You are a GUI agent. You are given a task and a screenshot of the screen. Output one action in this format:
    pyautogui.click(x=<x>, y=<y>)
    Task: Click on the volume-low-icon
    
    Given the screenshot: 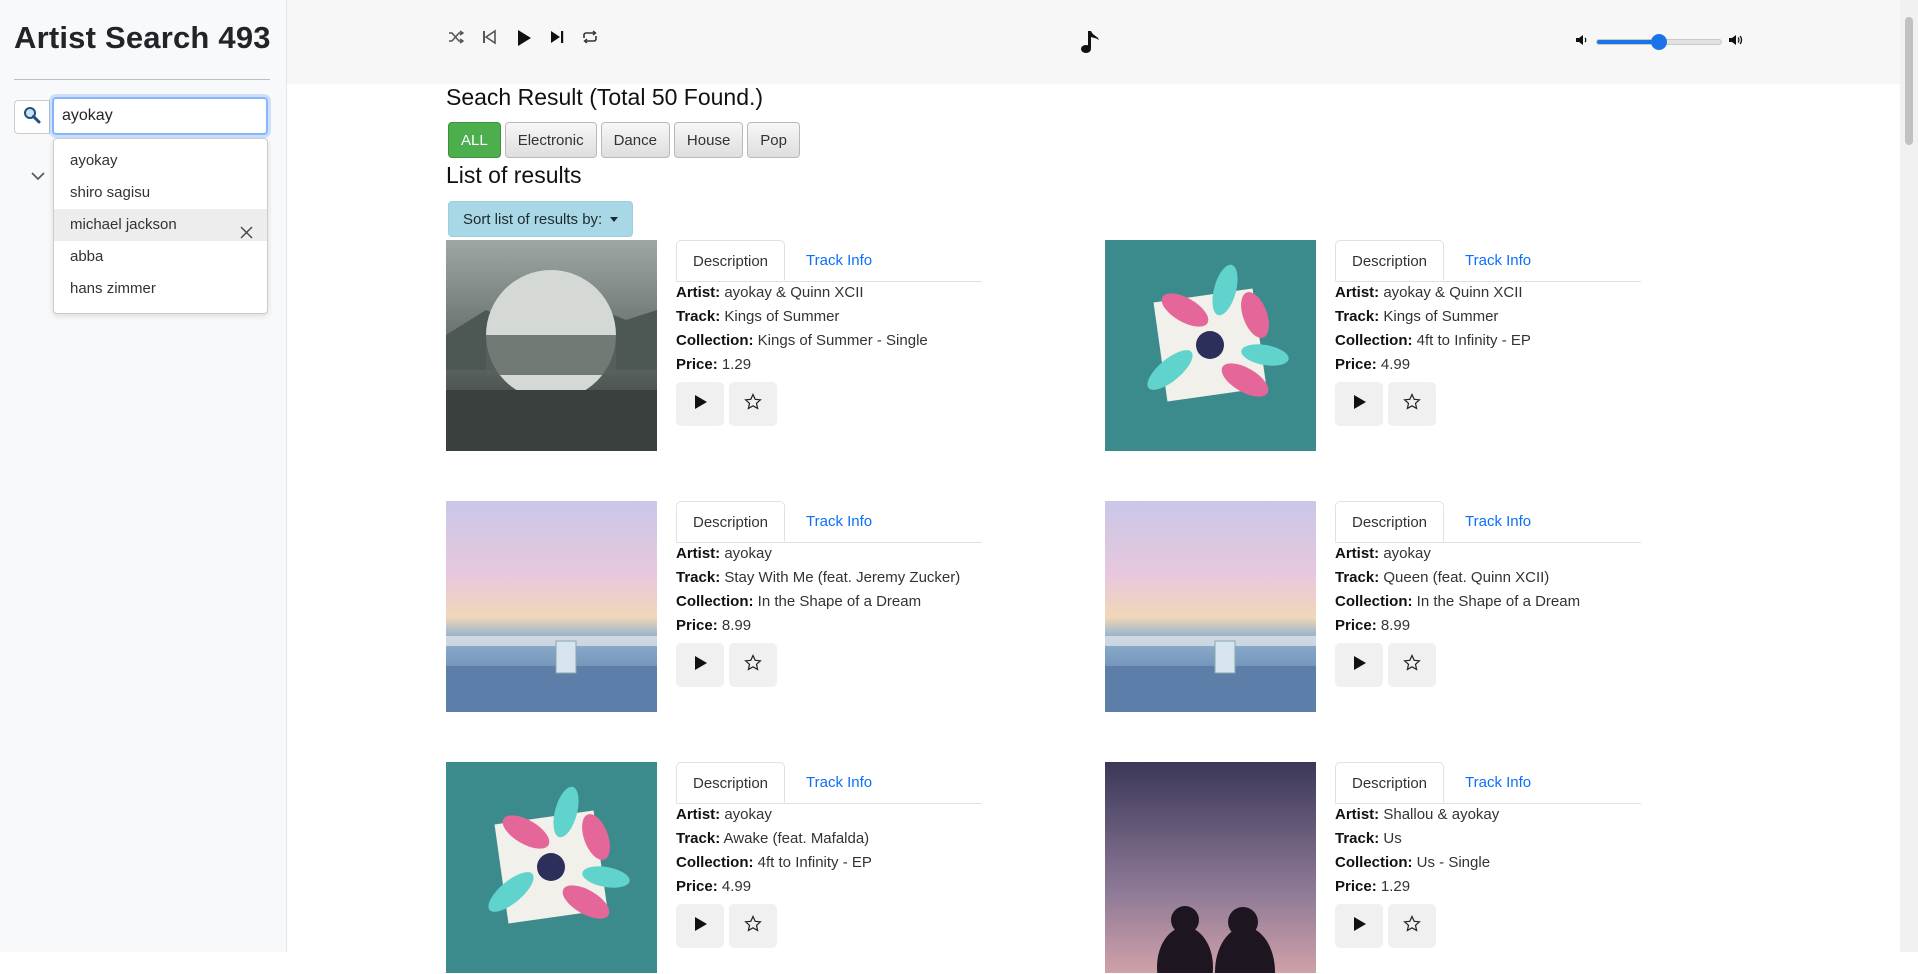 What is the action you would take?
    pyautogui.click(x=1582, y=40)
    